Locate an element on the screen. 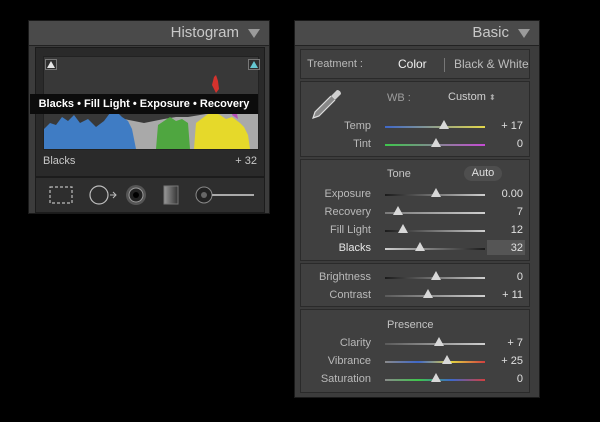  adjustment-brush-icon is located at coordinates (224, 195).